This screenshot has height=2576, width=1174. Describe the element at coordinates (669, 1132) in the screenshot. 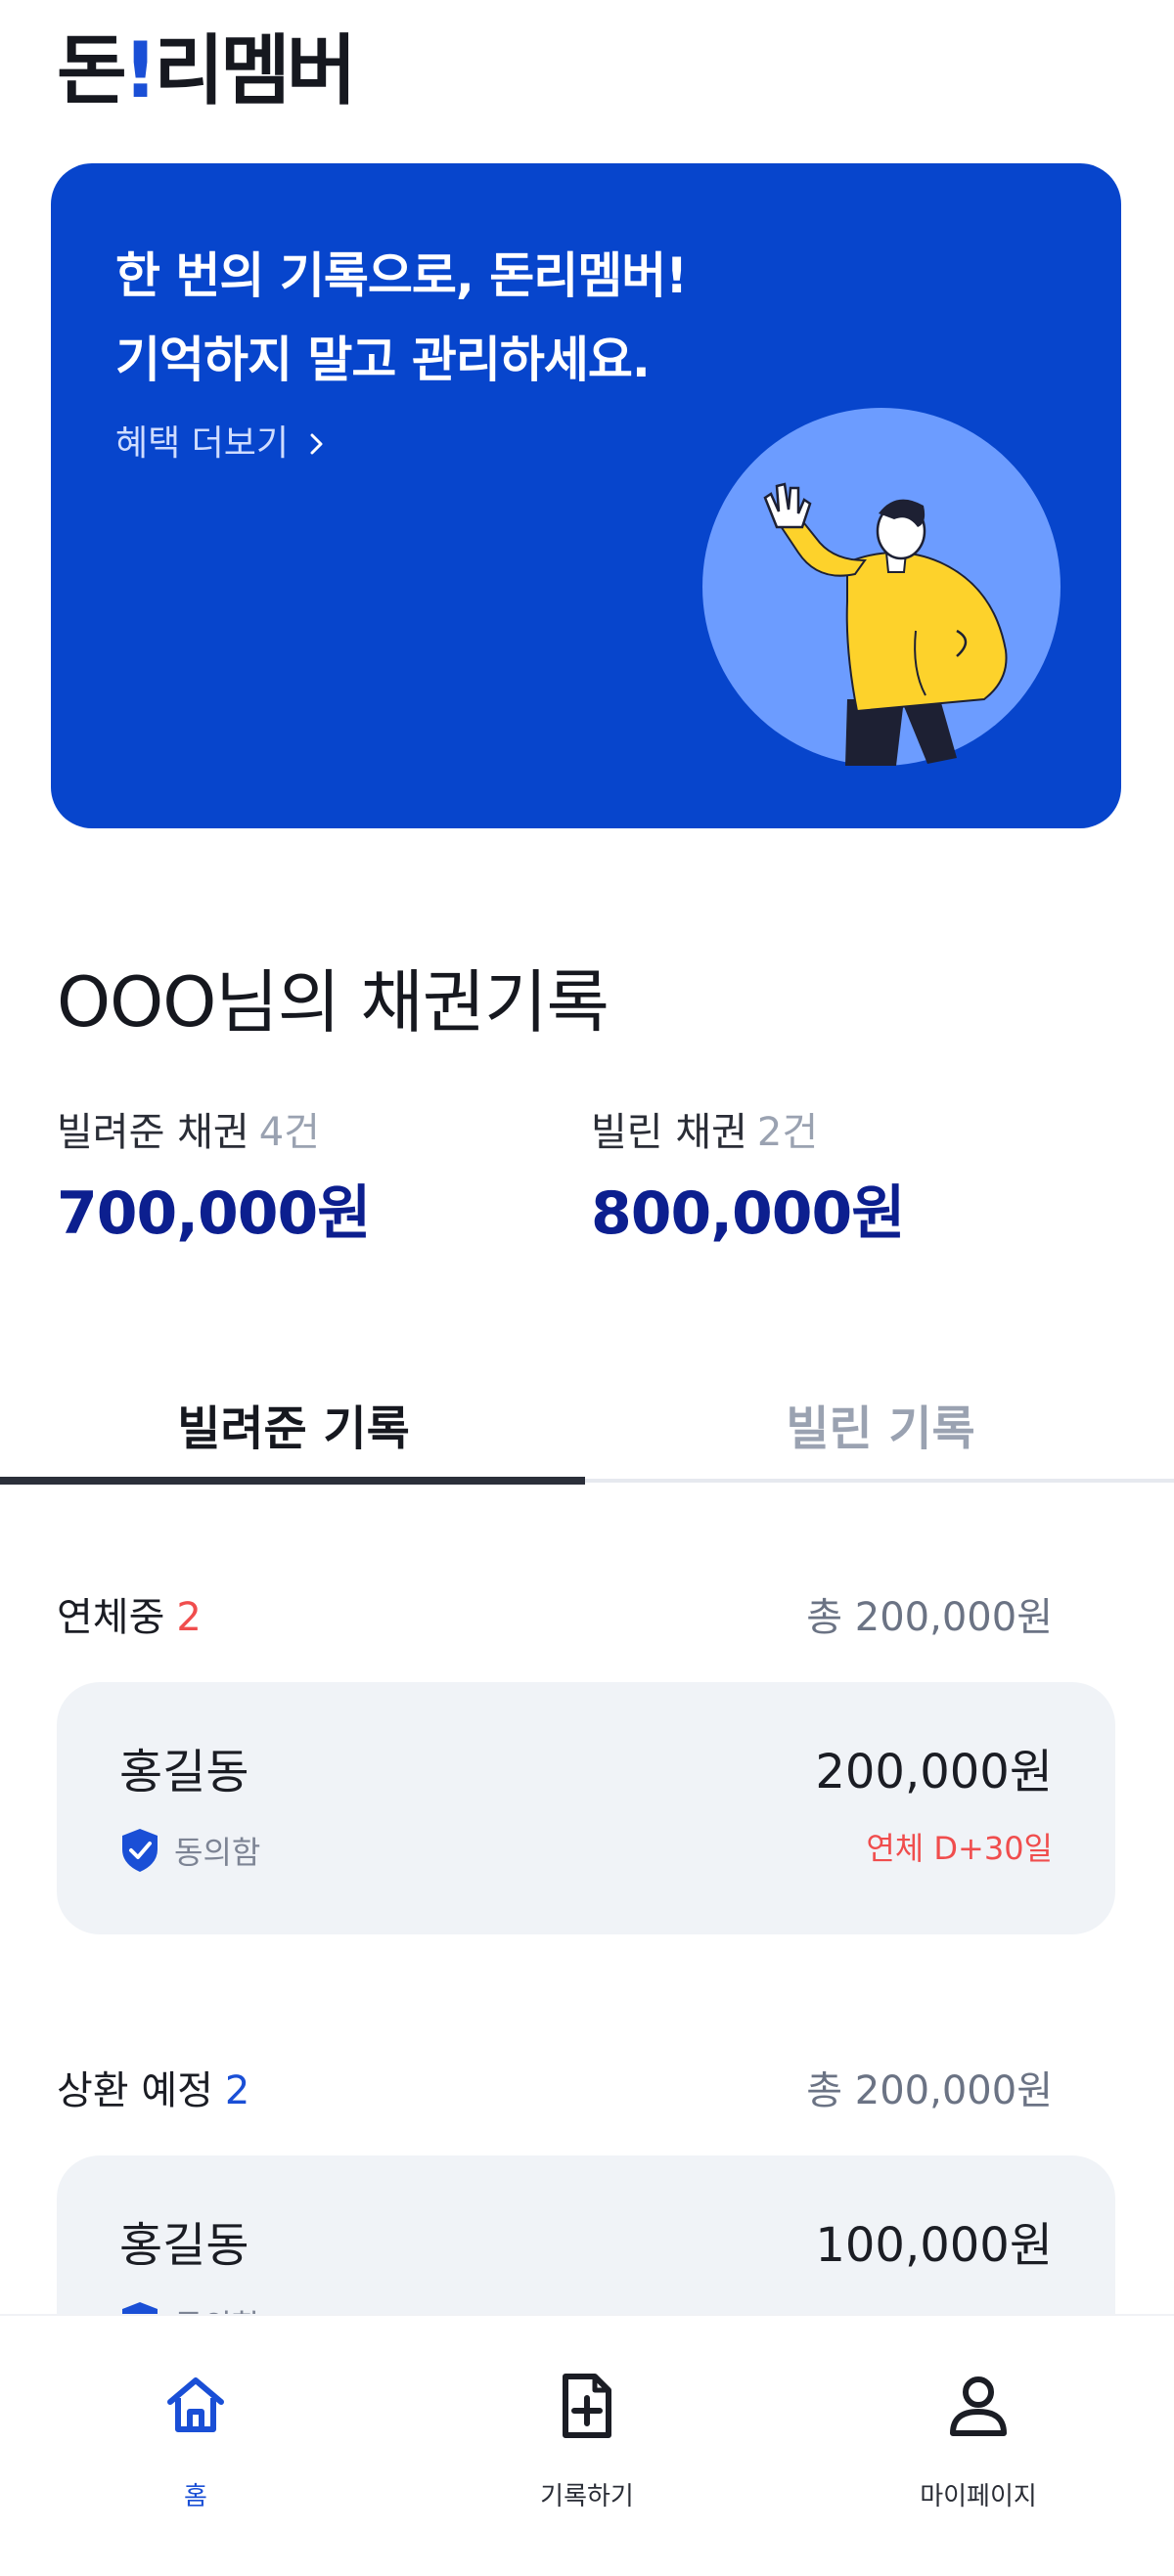

I see `borrowed-bond-label: 빌린 채권` at that location.